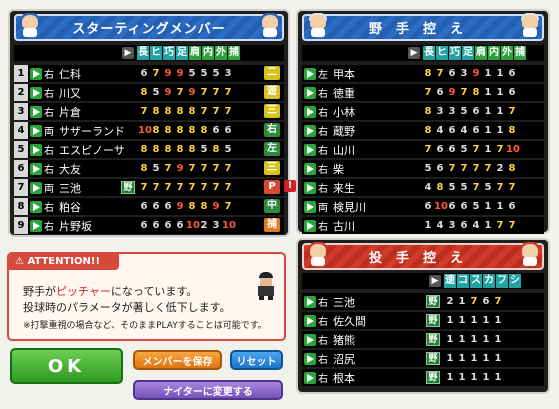 The width and height of the screenshot is (559, 409). I want to click on col-header: フ, so click(502, 281).